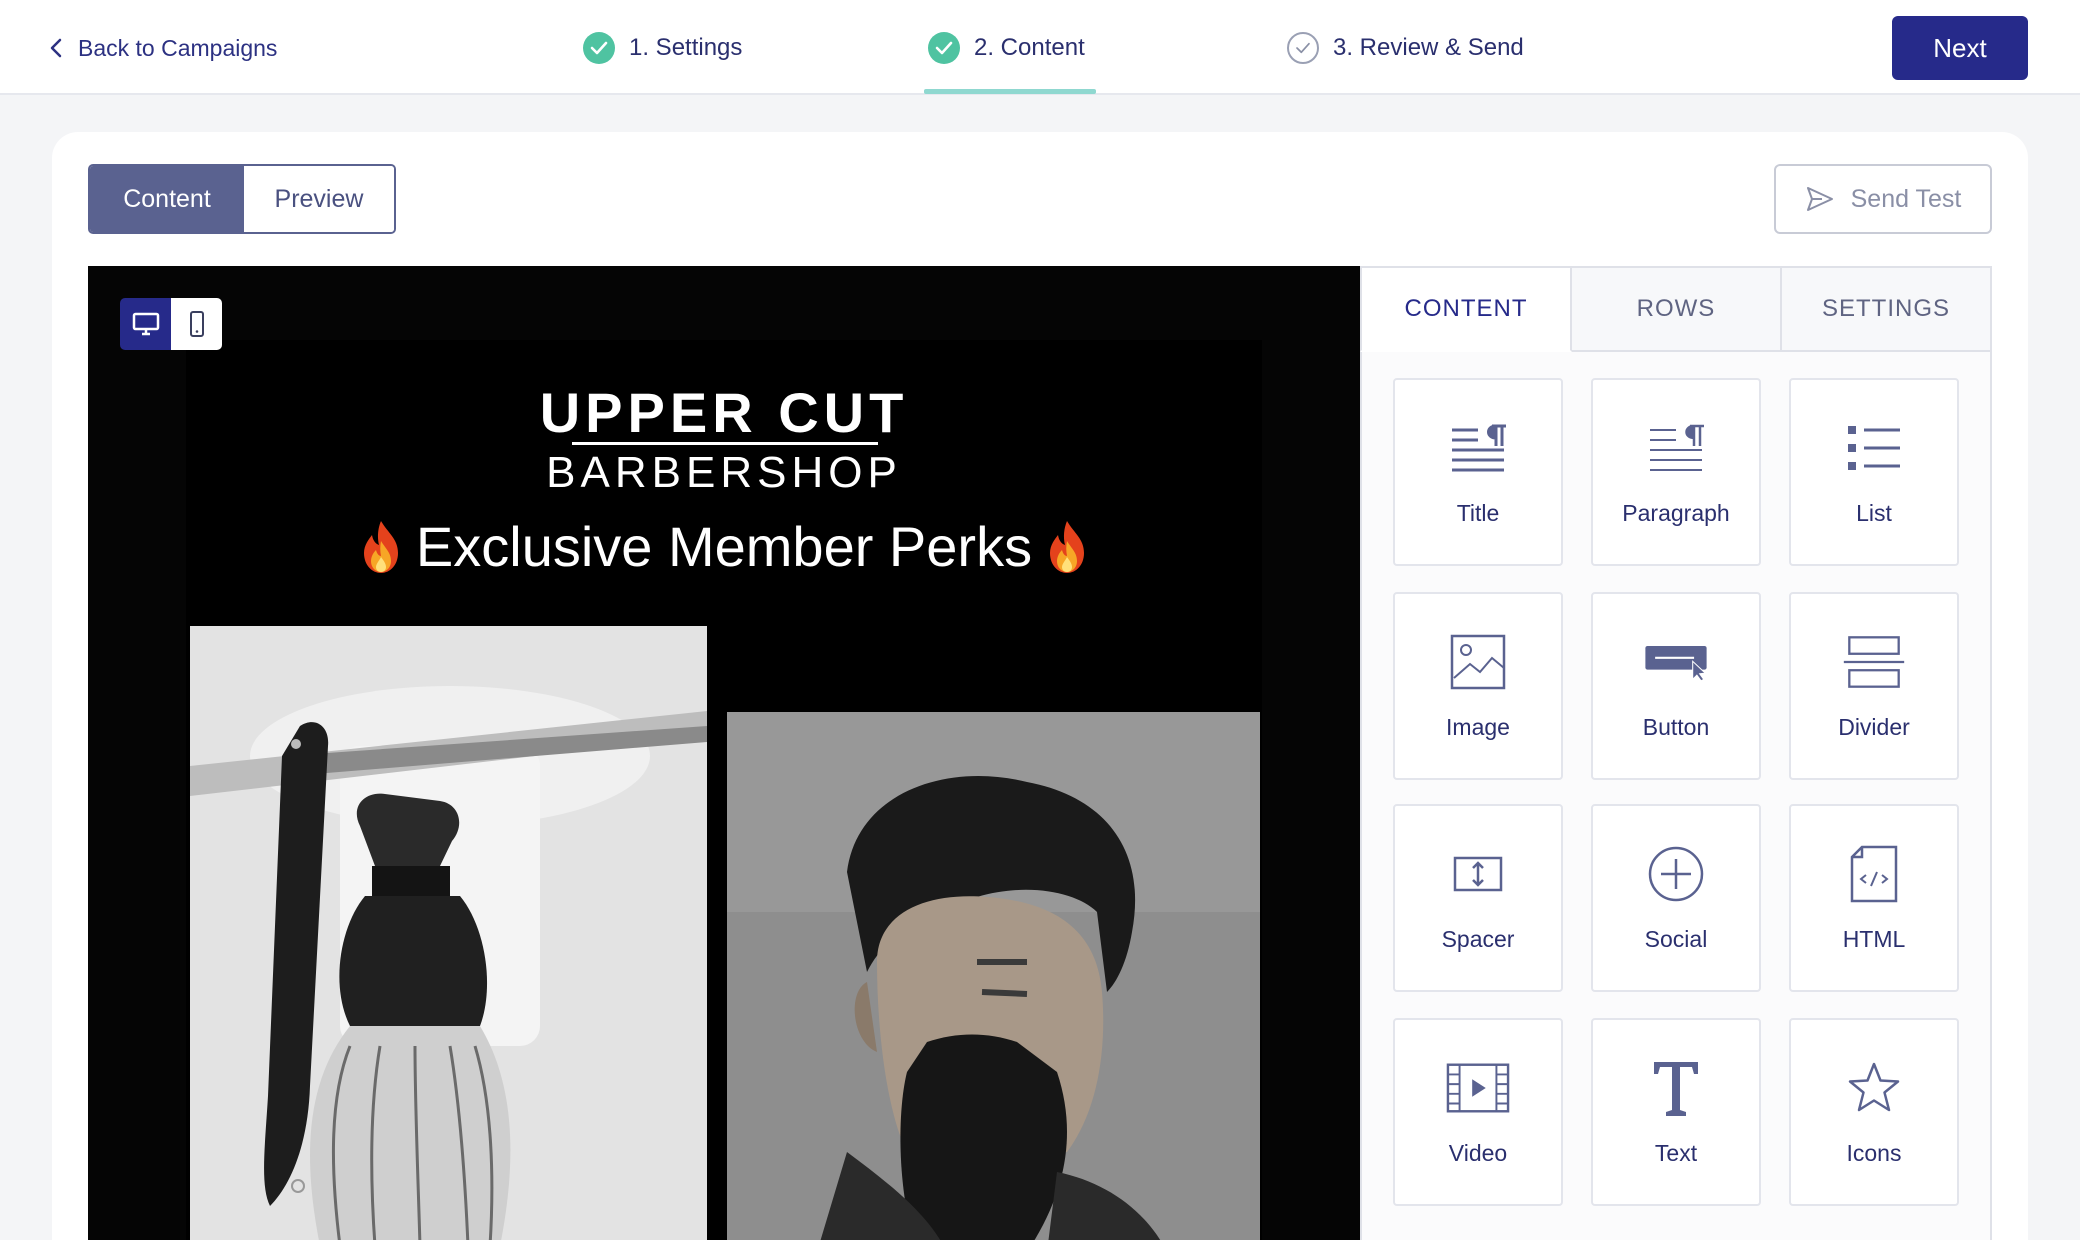  I want to click on block-paragraph: Paragraph, so click(1676, 472).